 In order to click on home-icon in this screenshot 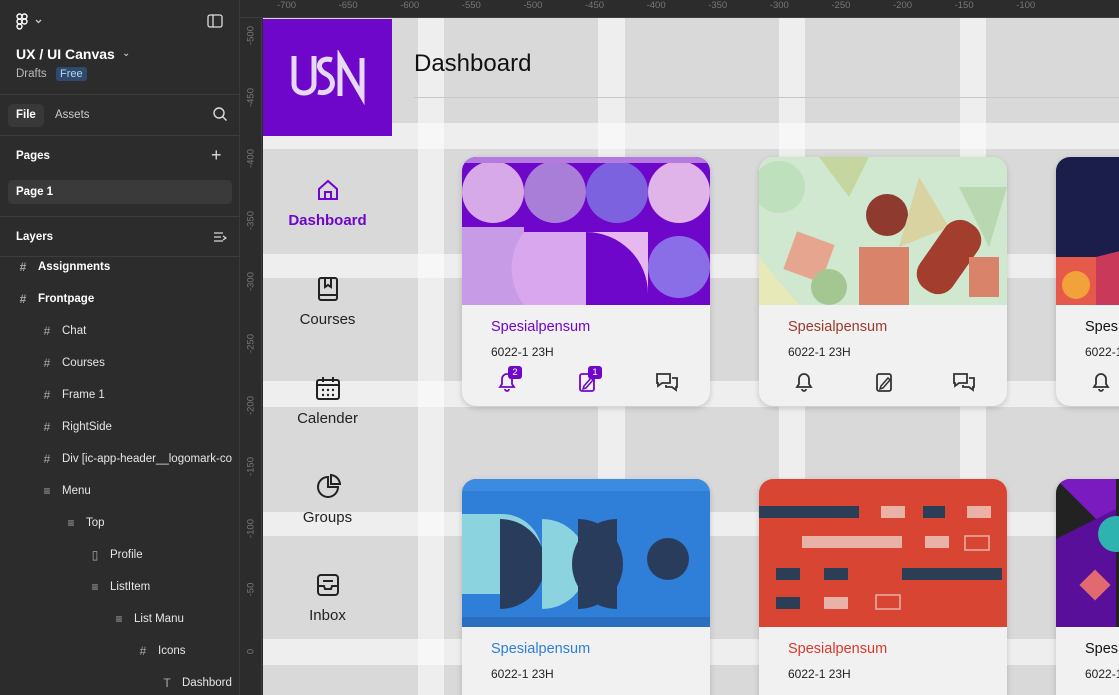, I will do `click(327, 189)`.